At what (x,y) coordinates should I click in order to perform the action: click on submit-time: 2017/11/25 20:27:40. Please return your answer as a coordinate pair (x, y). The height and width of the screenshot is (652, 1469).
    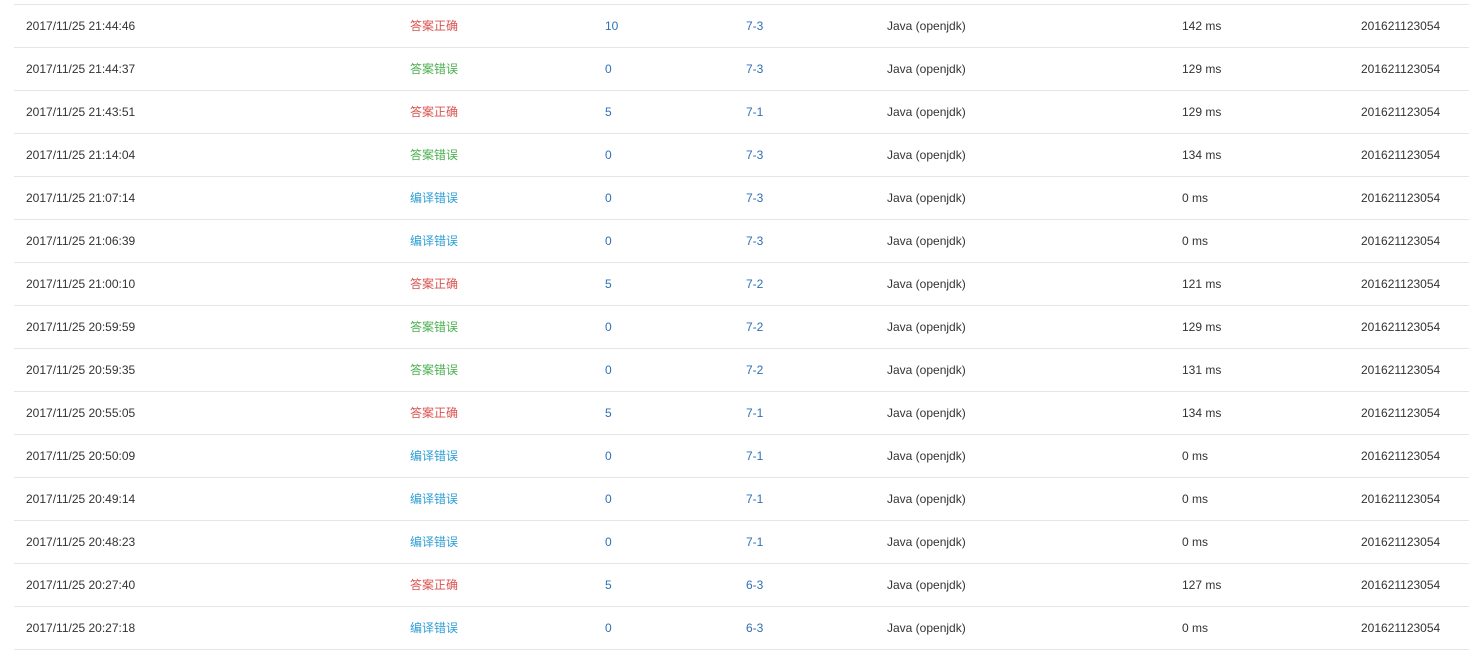
    Looking at the image, I should click on (81, 585).